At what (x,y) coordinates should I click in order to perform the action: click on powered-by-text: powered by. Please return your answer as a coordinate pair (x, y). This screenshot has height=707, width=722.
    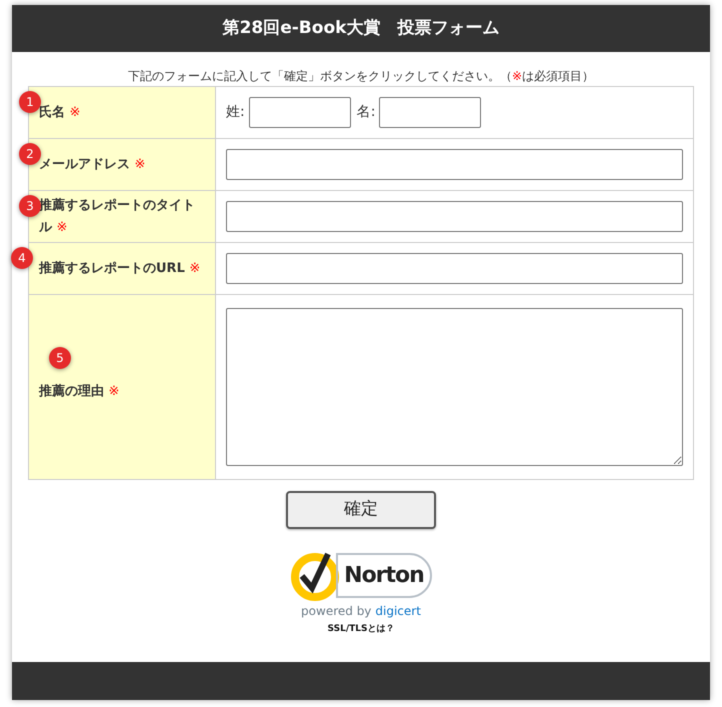
    Looking at the image, I should click on (336, 611).